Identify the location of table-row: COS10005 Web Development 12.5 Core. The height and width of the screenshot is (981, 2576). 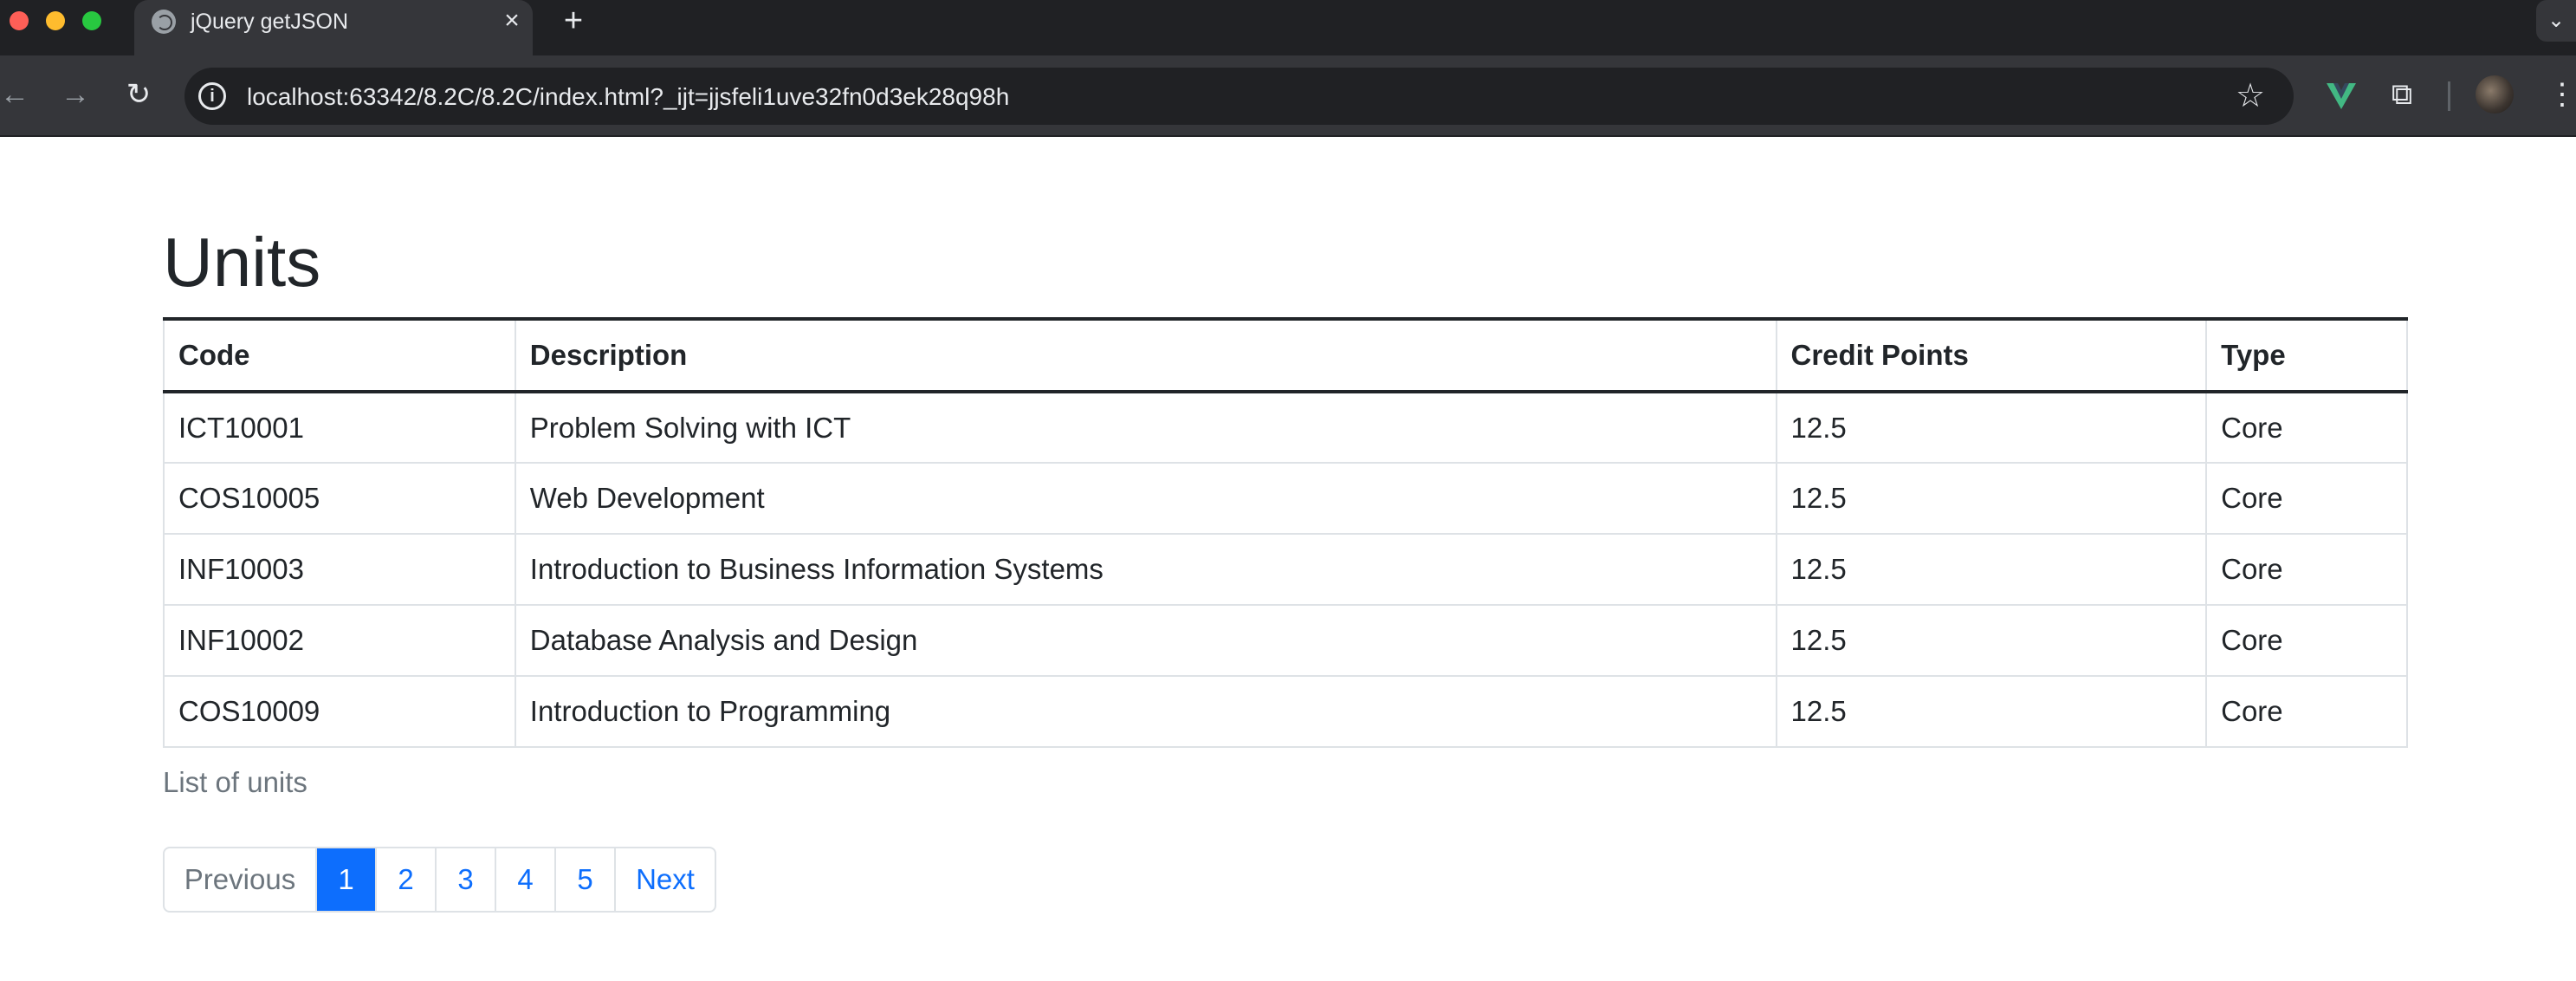
(1285, 499).